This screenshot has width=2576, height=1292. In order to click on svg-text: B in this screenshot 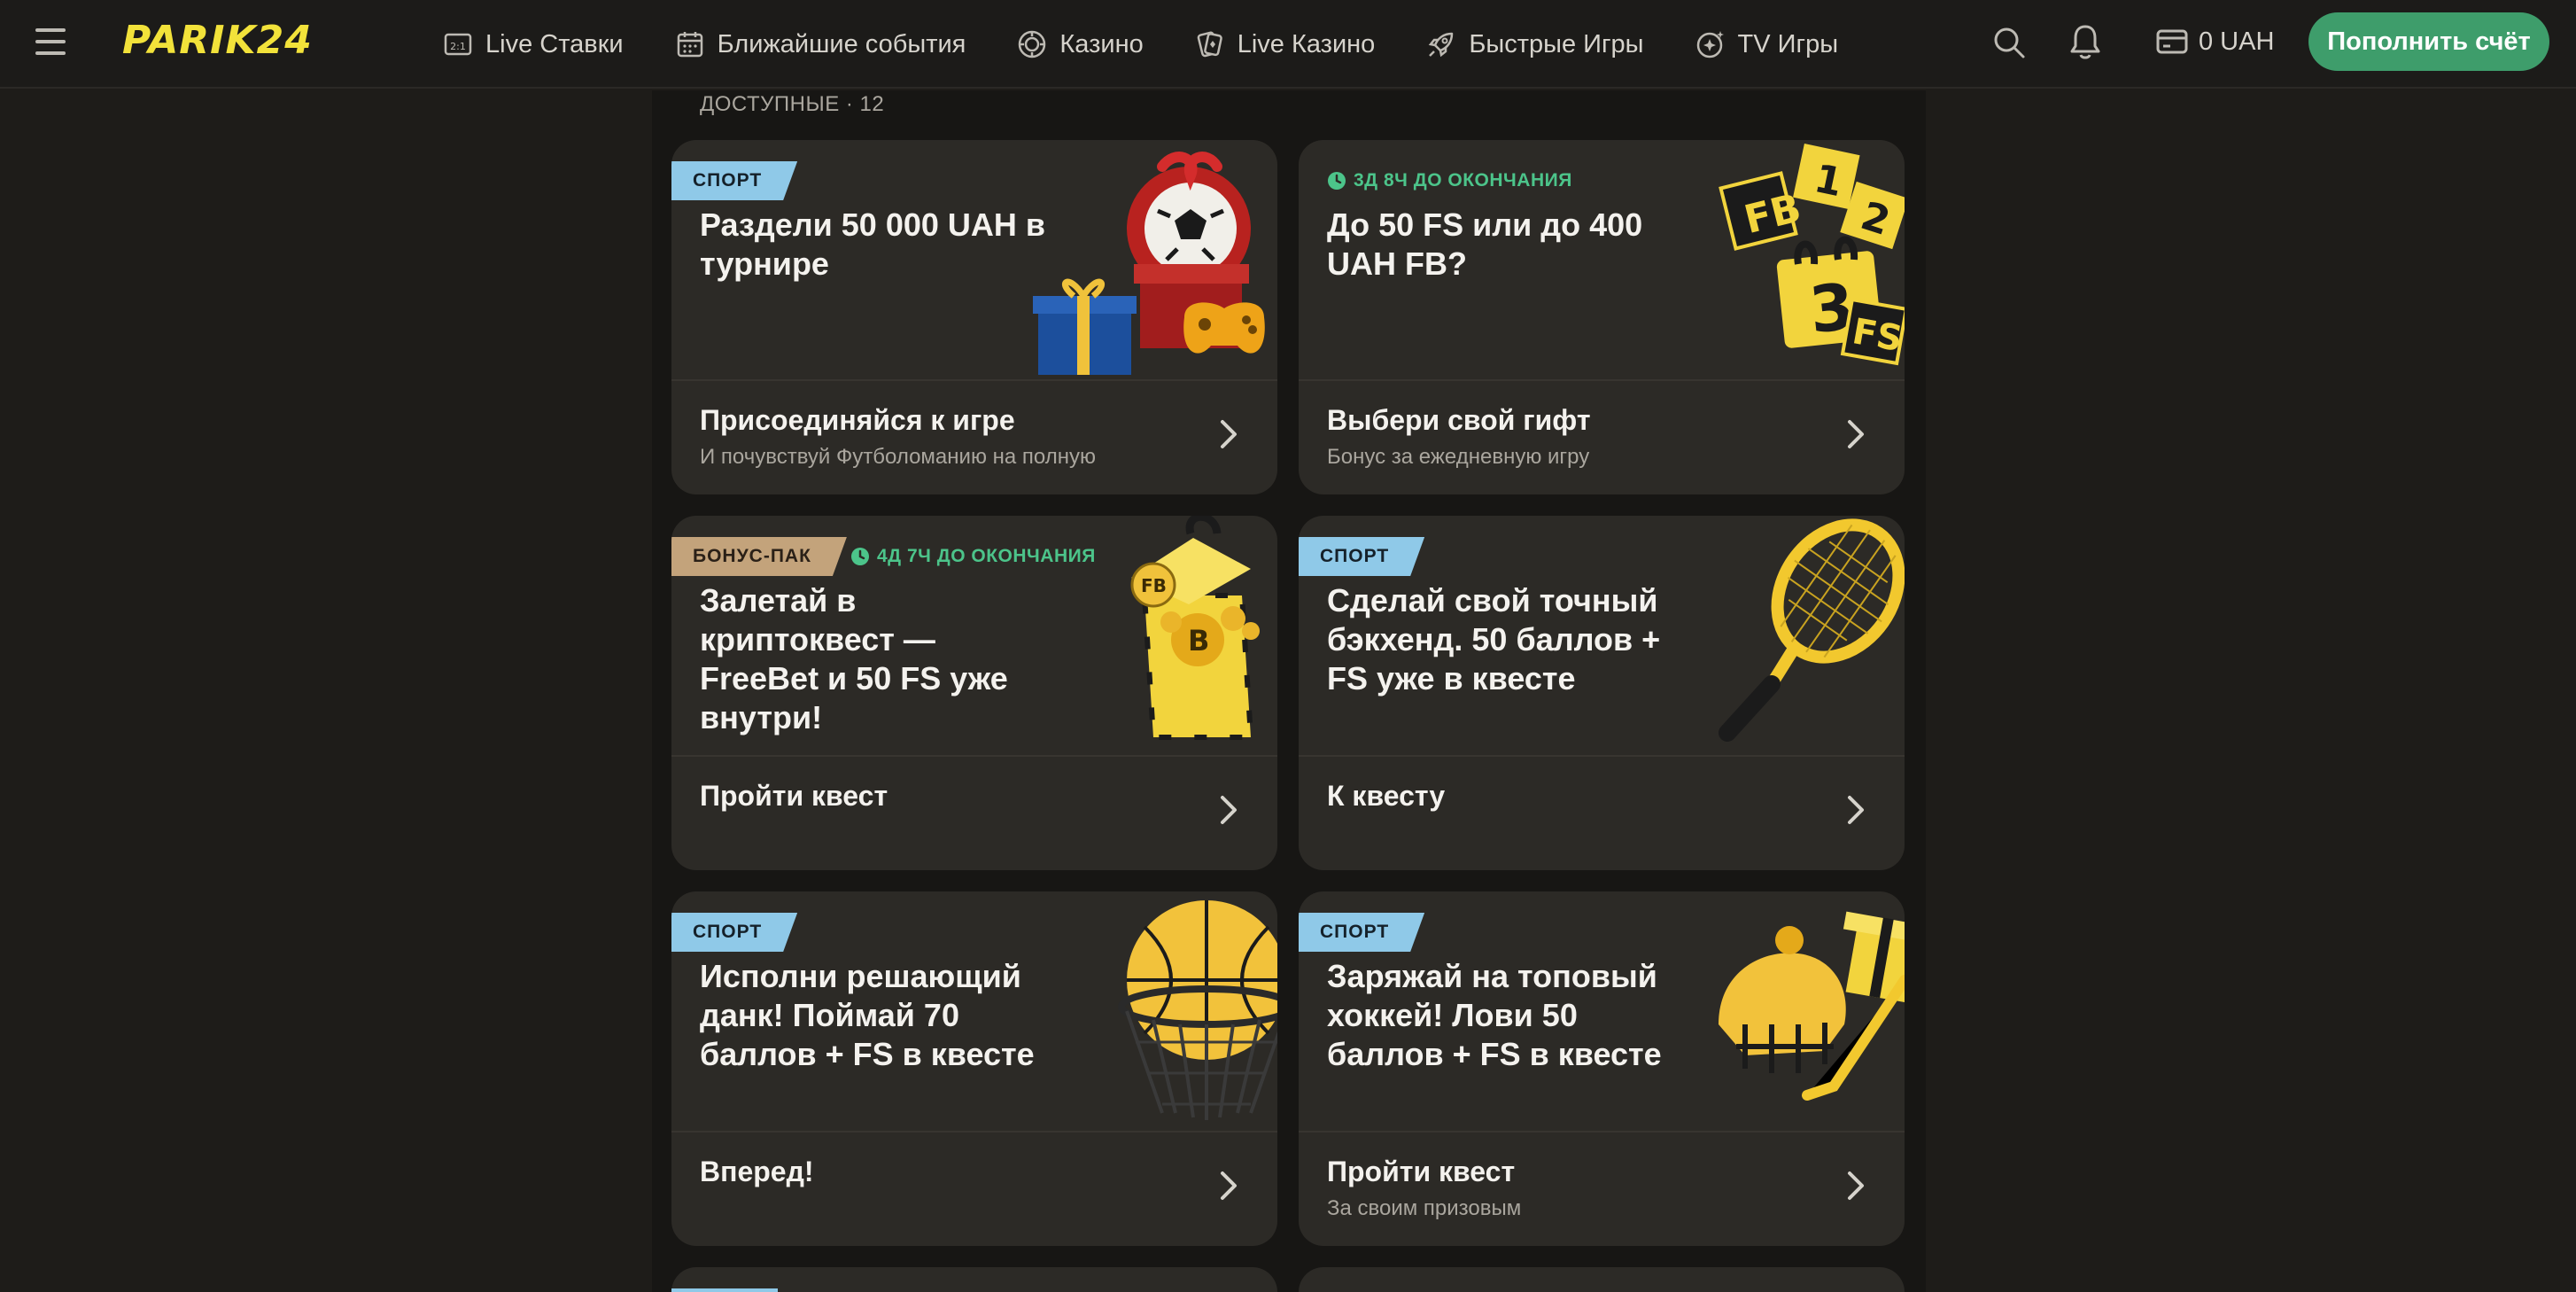, I will do `click(1198, 641)`.